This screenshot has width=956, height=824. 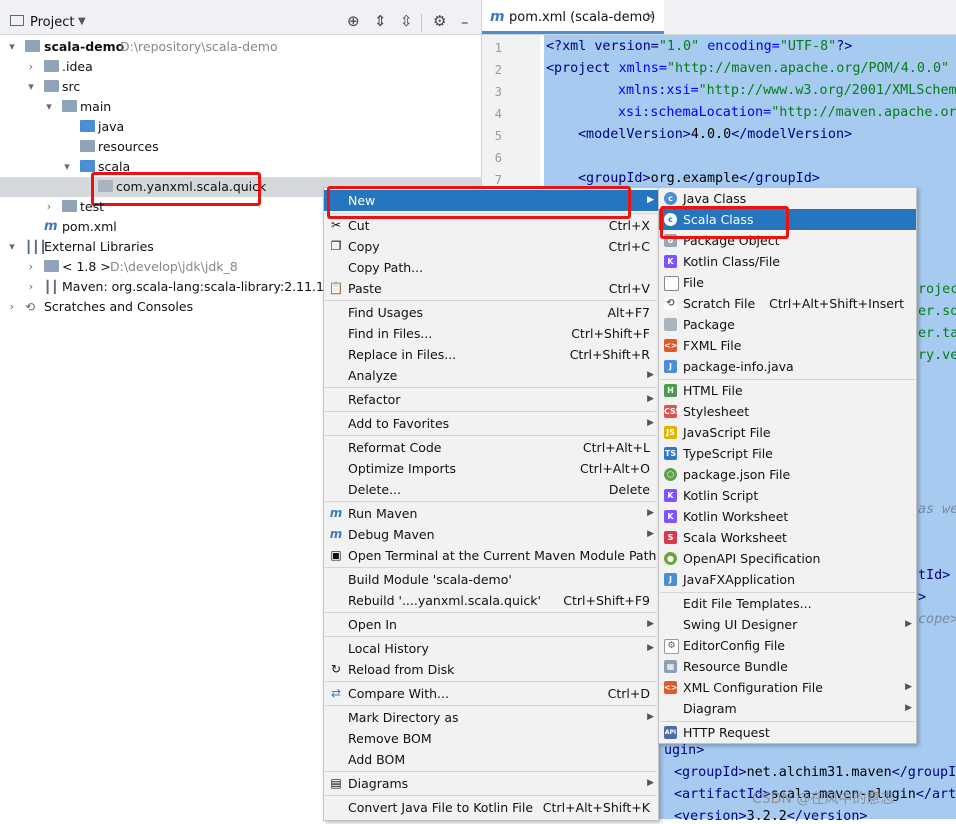 I want to click on menu-item-analyze: Analyze ▶, so click(x=491, y=375).